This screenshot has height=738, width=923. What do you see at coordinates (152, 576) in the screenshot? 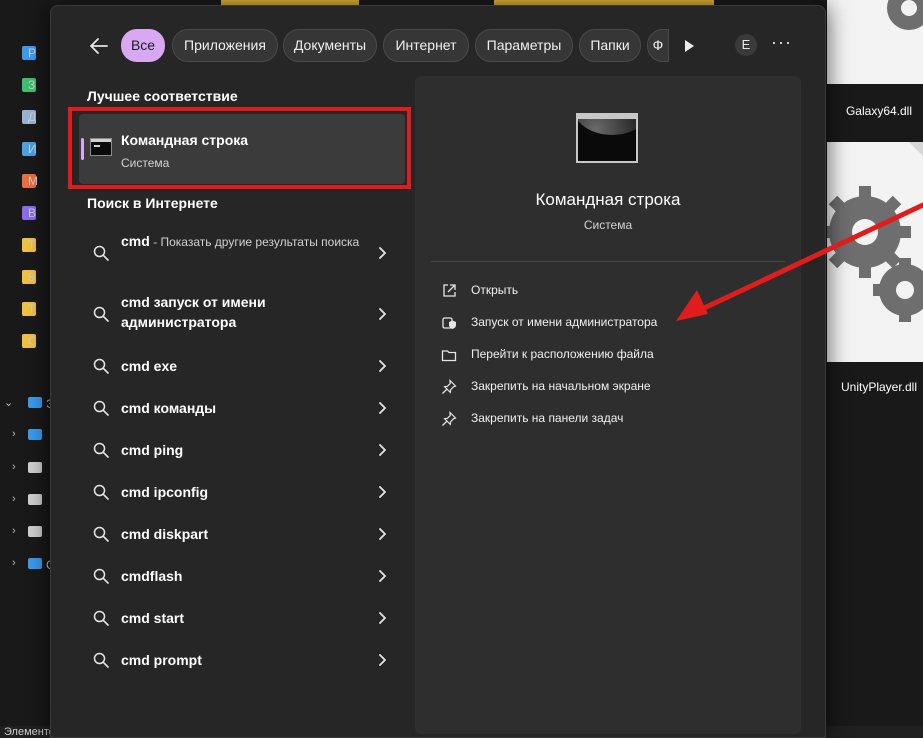
I see `query-text: cmdflash` at bounding box center [152, 576].